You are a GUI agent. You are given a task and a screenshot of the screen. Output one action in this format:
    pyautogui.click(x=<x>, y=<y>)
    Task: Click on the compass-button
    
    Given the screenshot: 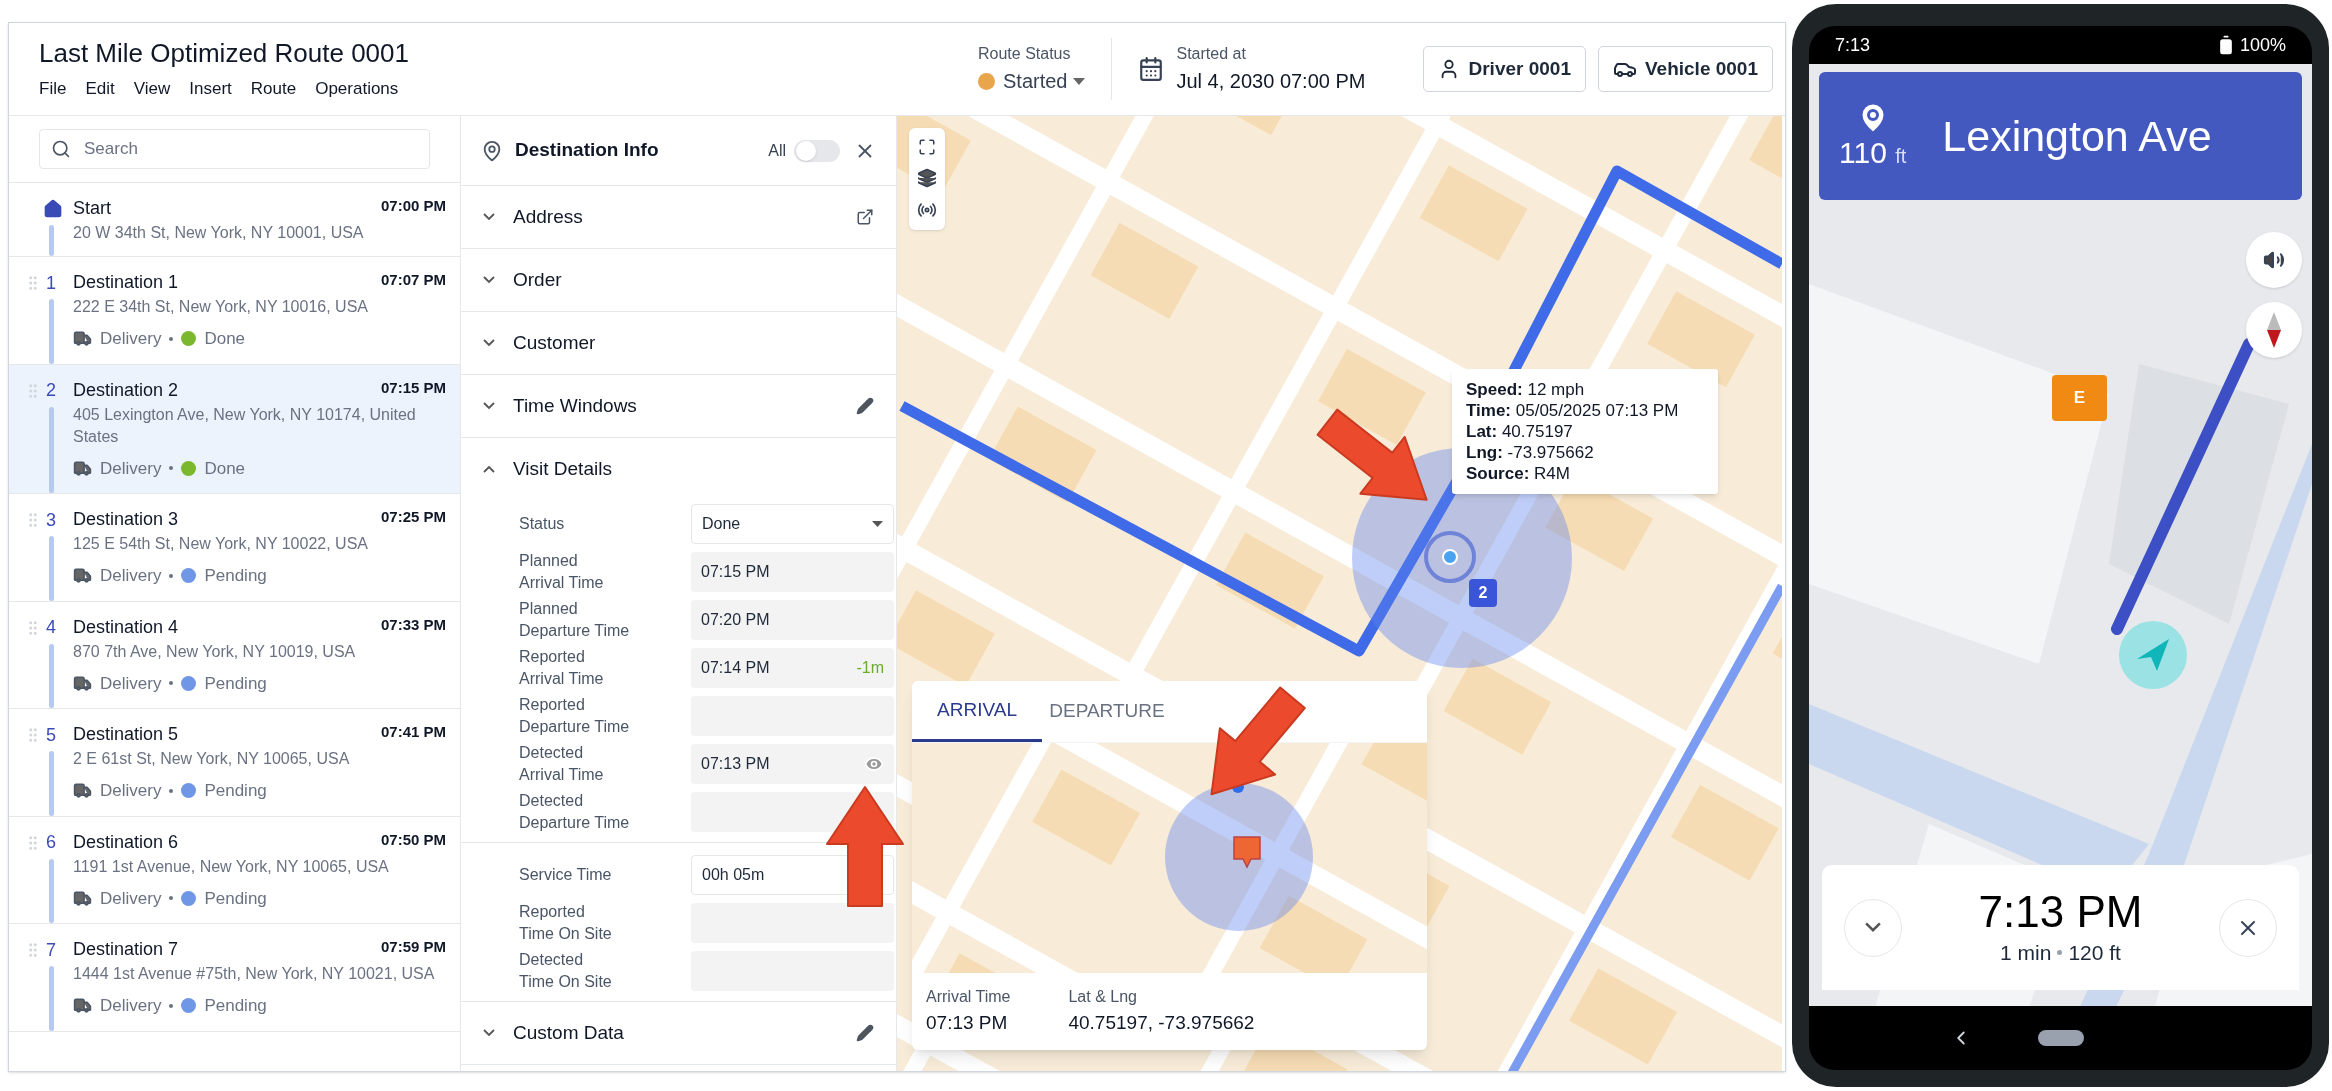 What is the action you would take?
    pyautogui.click(x=2274, y=330)
    